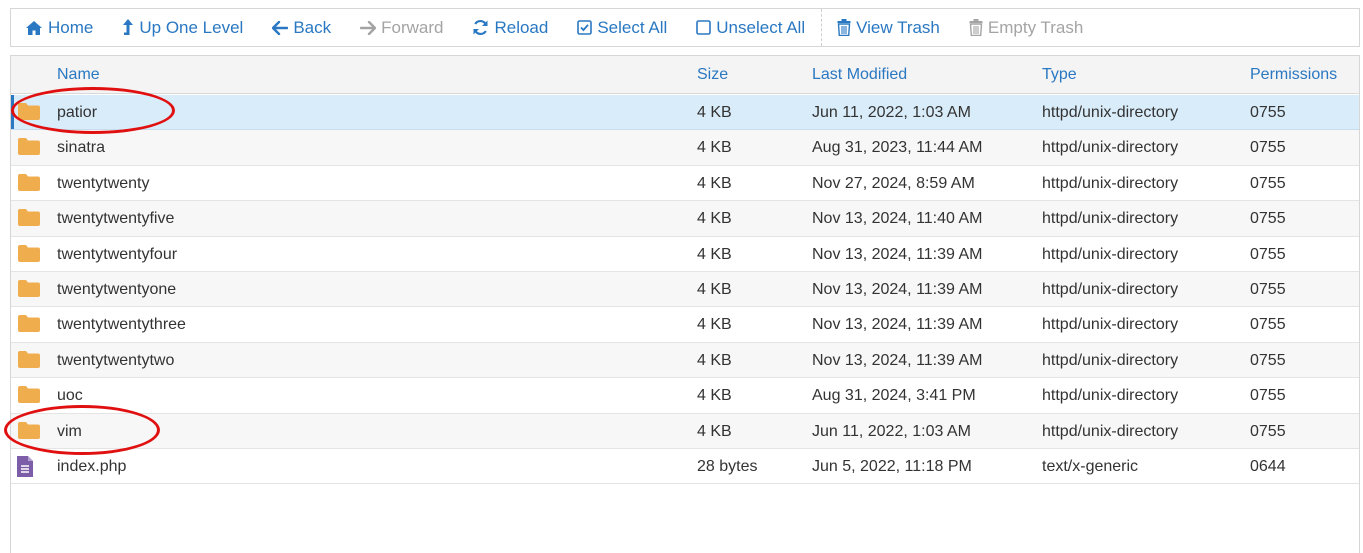 The height and width of the screenshot is (553, 1363). What do you see at coordinates (897, 219) in the screenshot?
I see `file-last-modified: Nov 13, 2024, 11:40 AM` at bounding box center [897, 219].